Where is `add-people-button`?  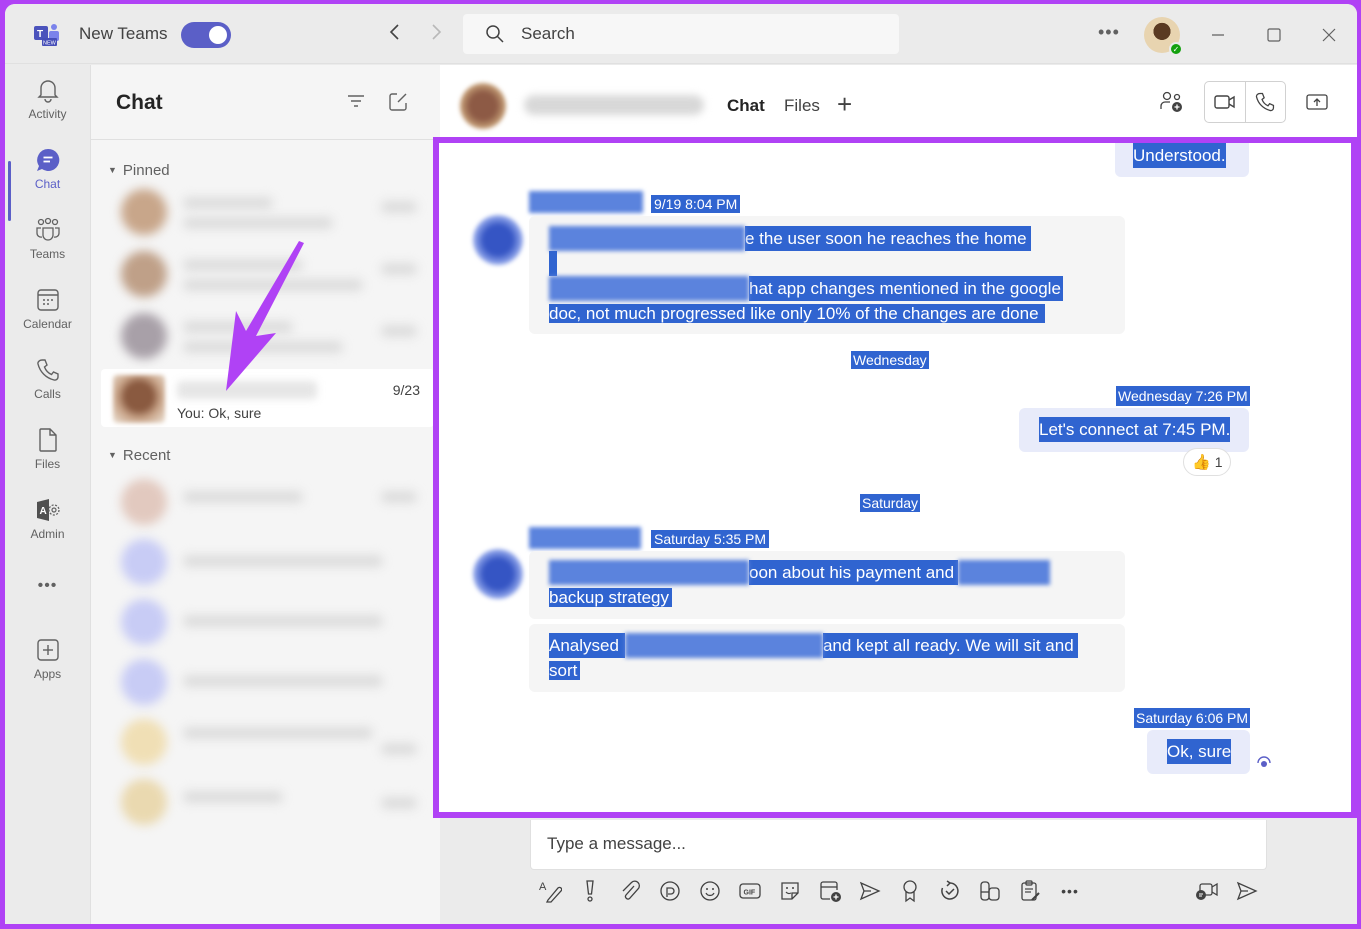 add-people-button is located at coordinates (1172, 102).